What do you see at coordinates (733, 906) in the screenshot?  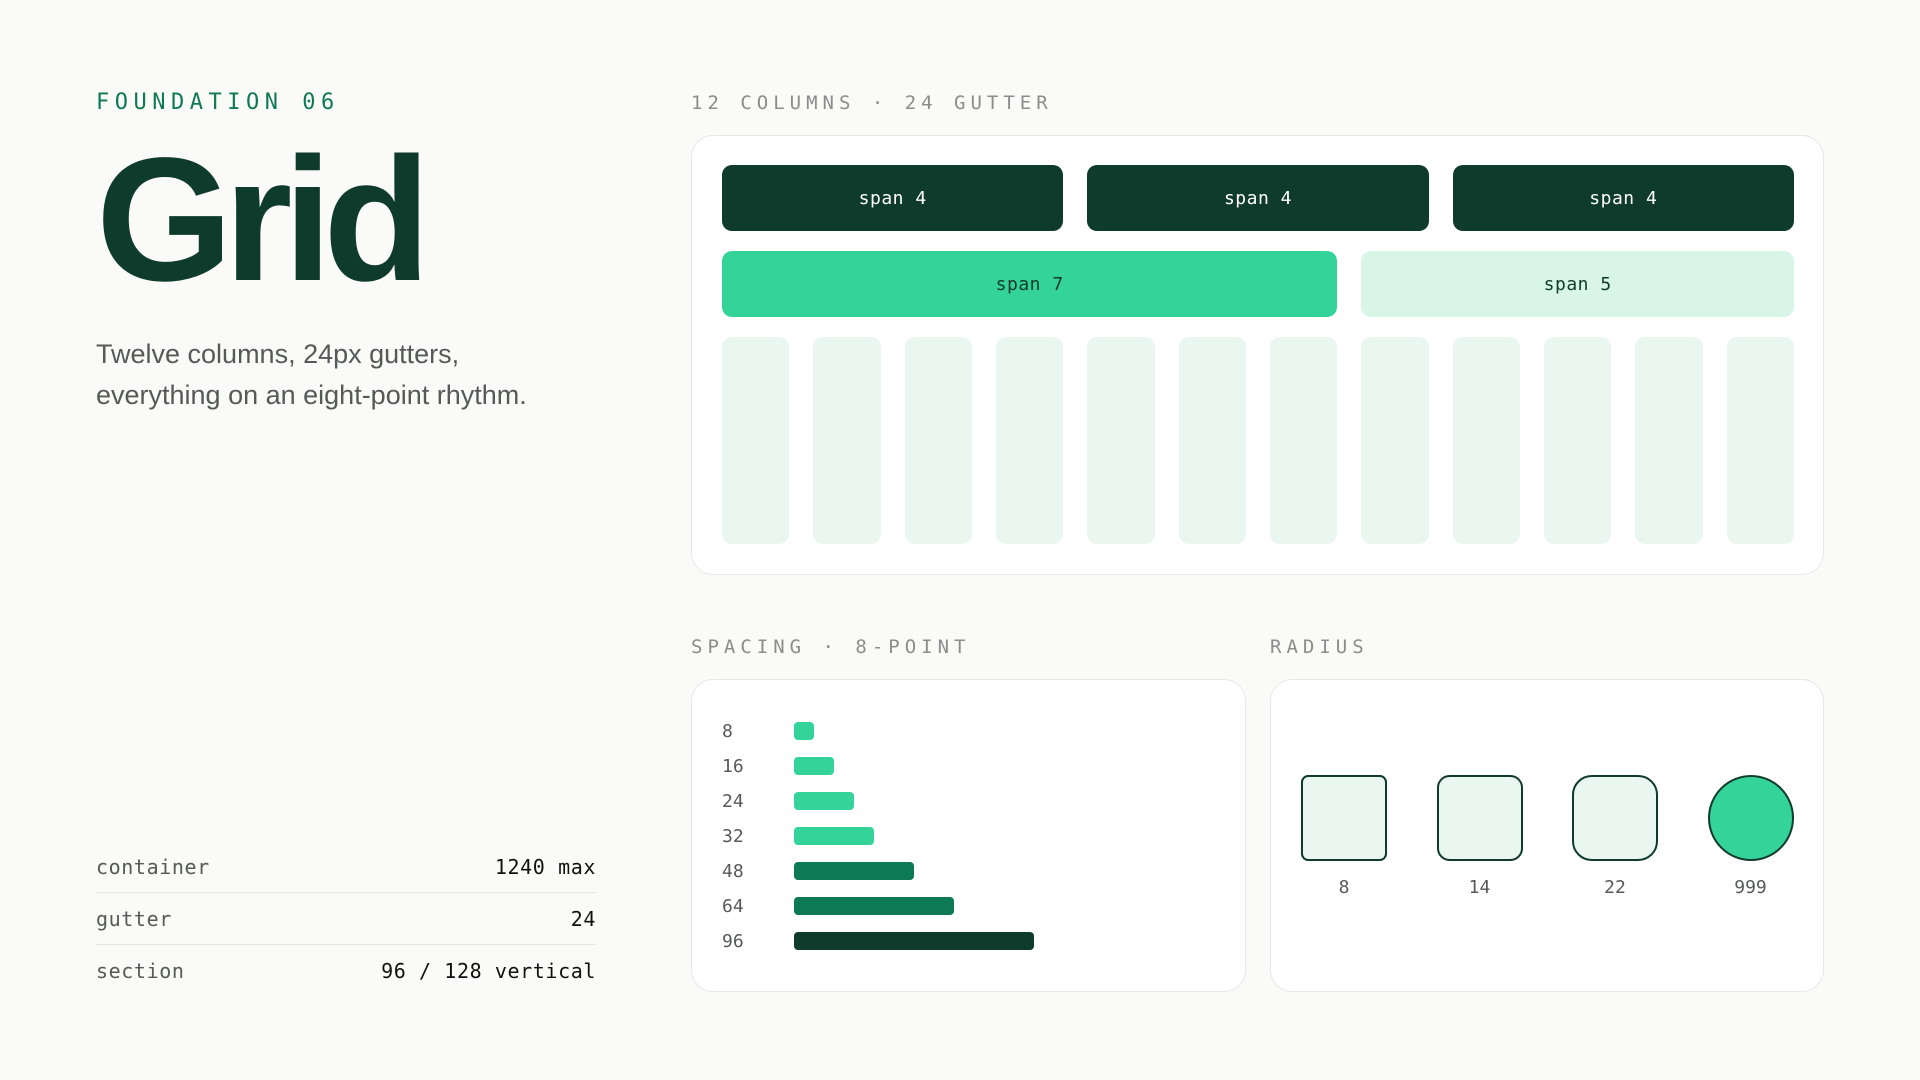 I see `spacing-value: 64` at bounding box center [733, 906].